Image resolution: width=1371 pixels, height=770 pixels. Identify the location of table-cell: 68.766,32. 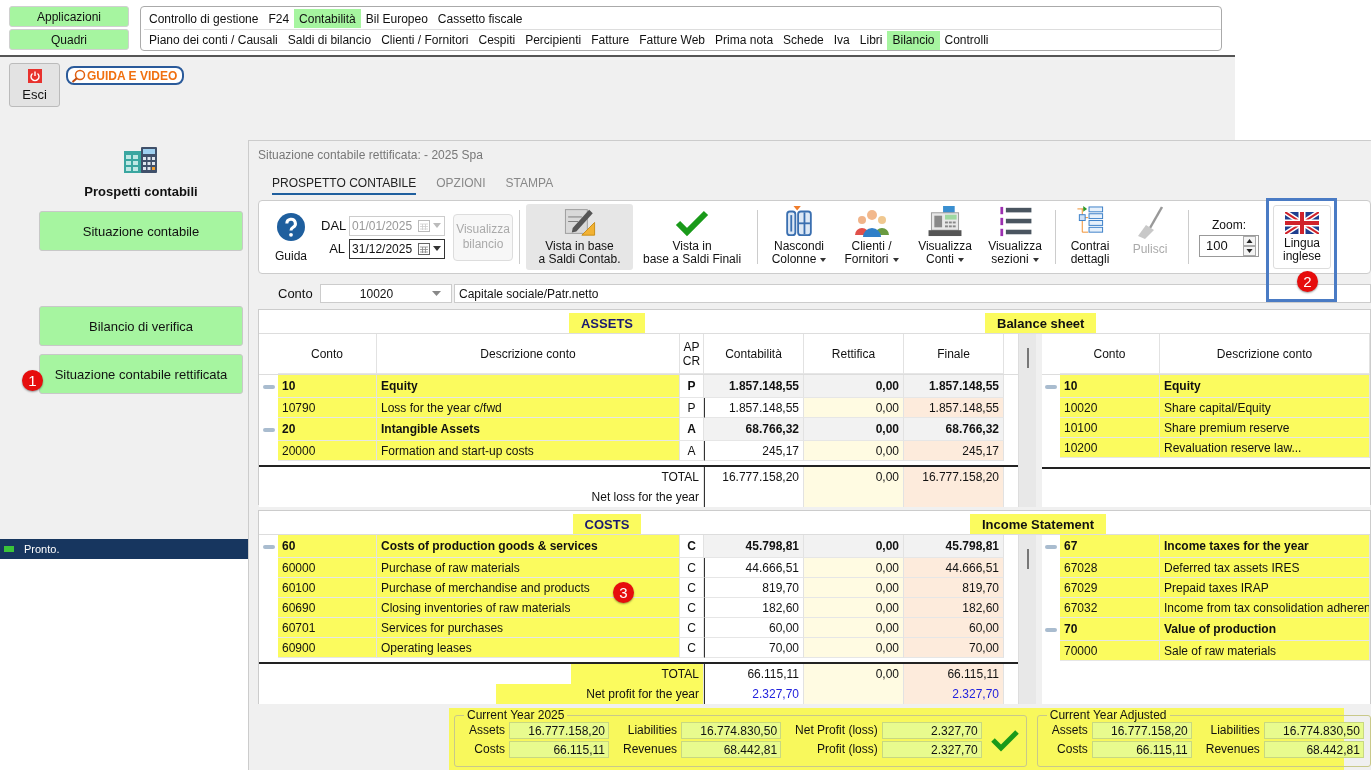
(754, 429).